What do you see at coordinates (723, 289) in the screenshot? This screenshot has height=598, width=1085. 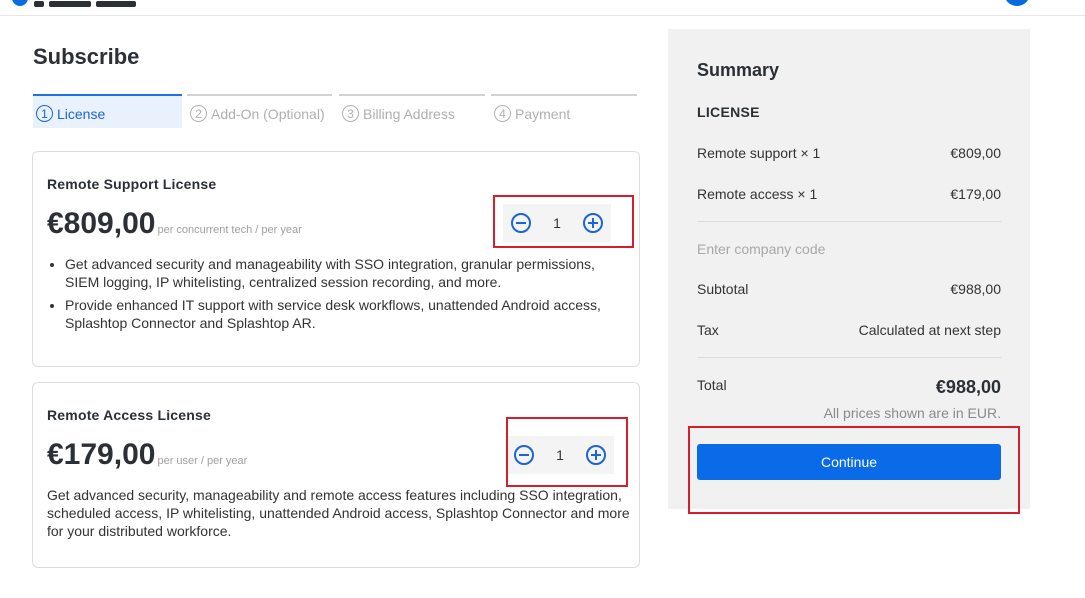 I see `subtotal-label: Subtotal` at bounding box center [723, 289].